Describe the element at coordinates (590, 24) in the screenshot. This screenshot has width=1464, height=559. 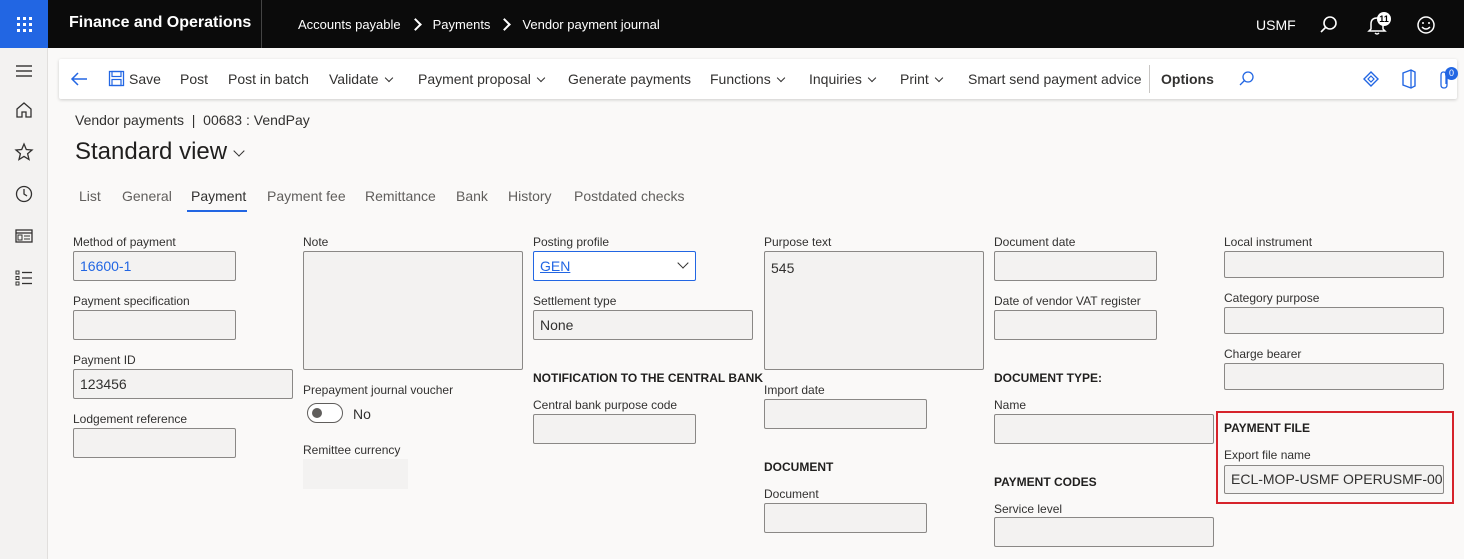
I see `breadcrumb-vendor-payment-journal: Vendor payment journal` at that location.